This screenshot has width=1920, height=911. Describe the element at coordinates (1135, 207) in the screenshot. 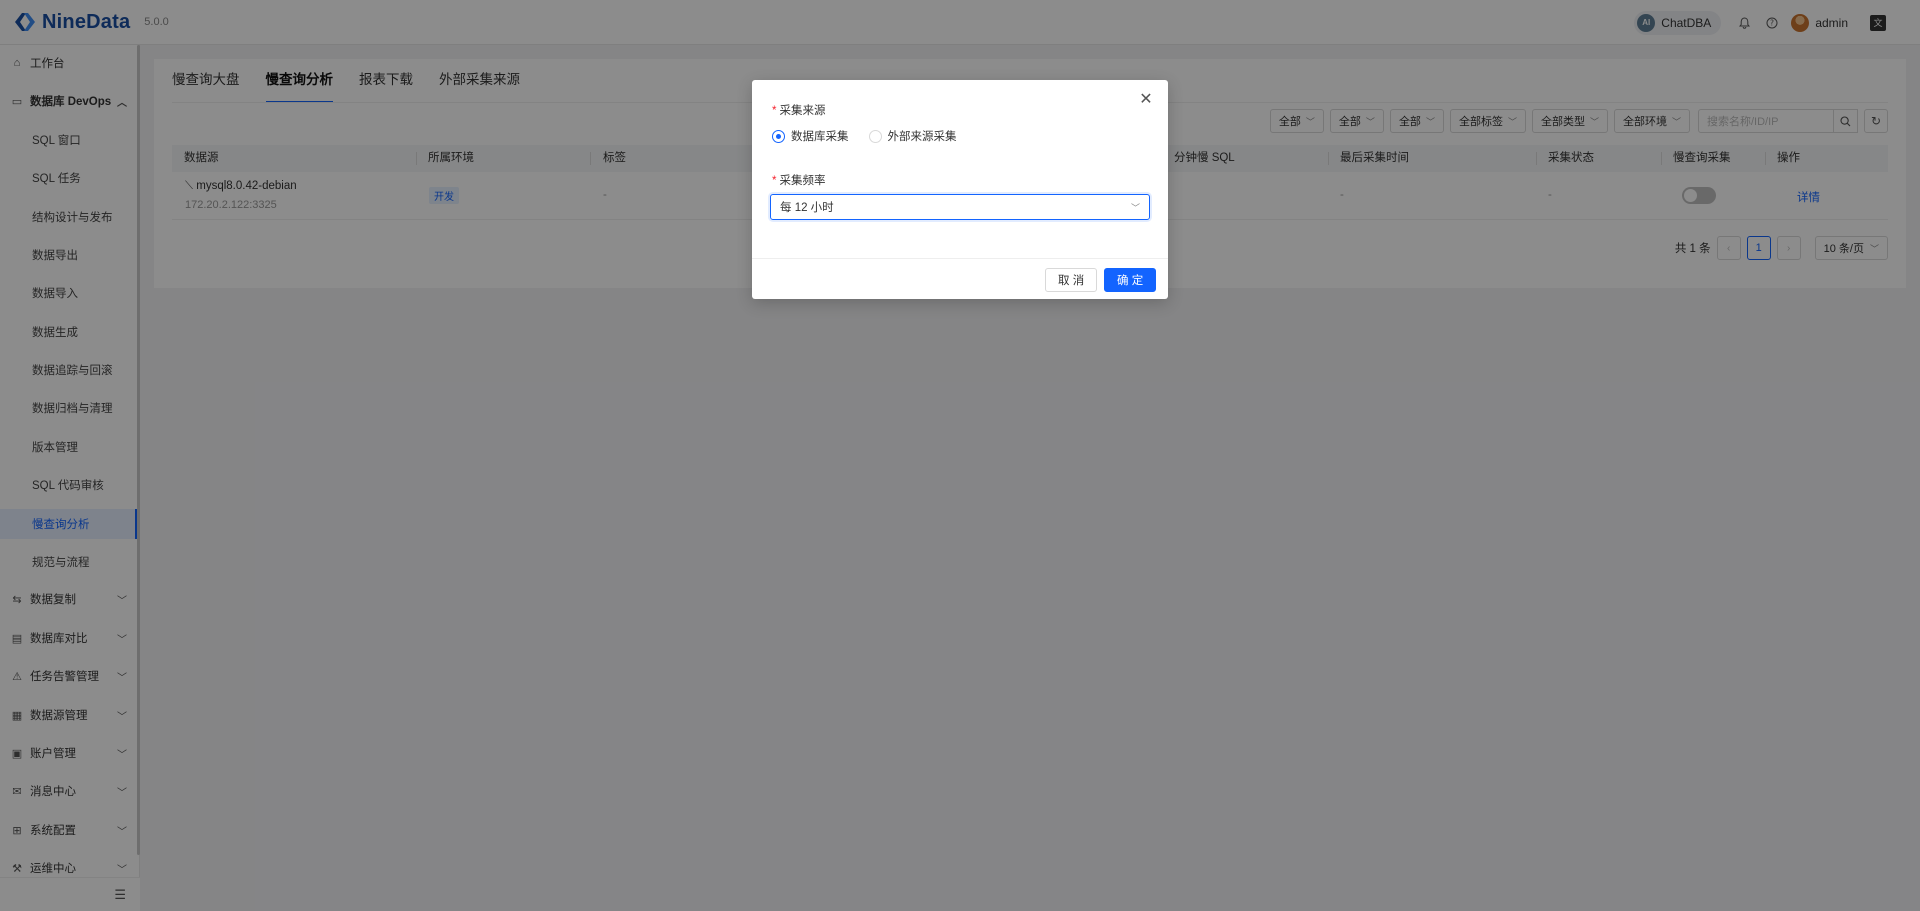

I see `chevron-down-icon: ﹀` at that location.